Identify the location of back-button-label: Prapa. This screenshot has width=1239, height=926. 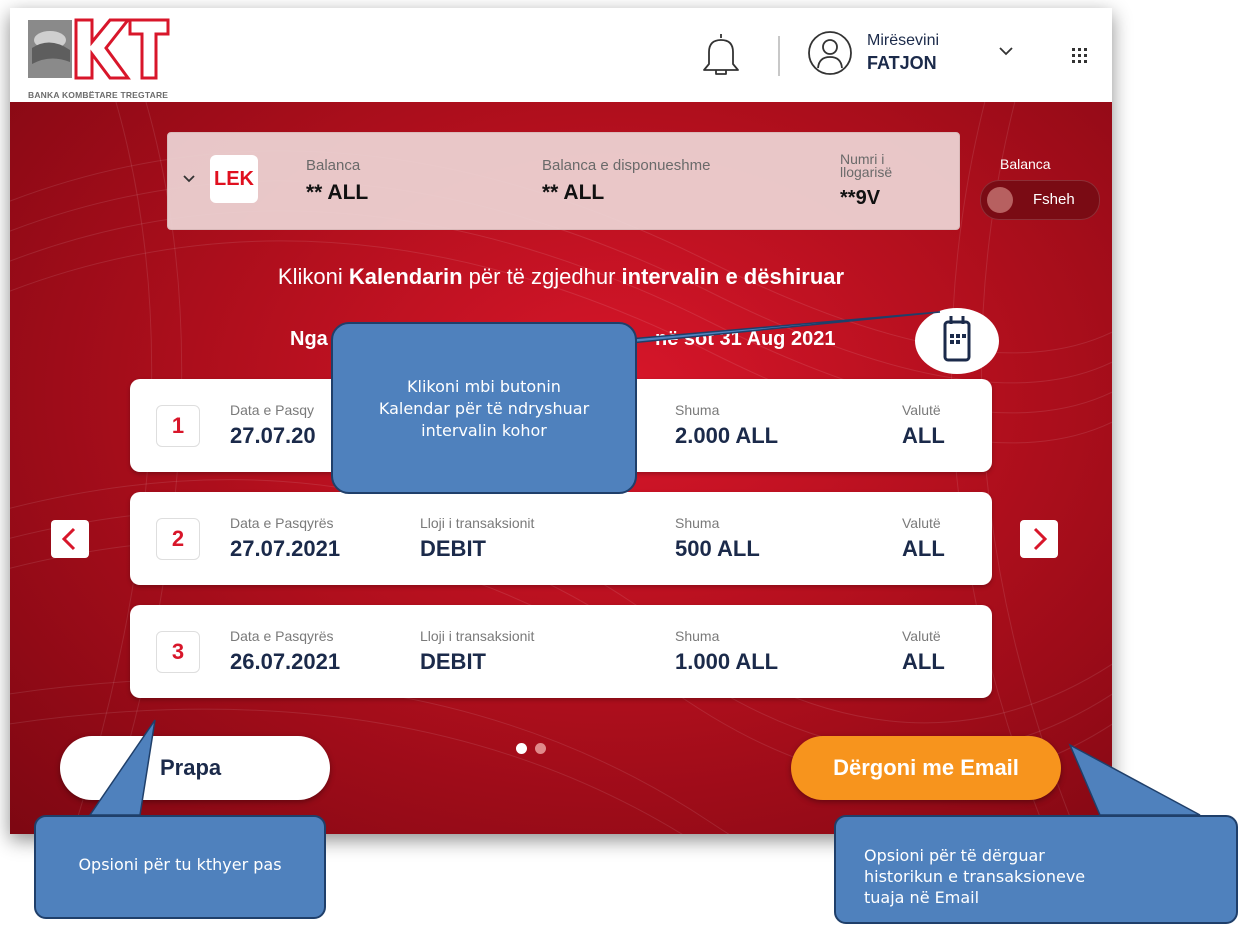
(191, 767).